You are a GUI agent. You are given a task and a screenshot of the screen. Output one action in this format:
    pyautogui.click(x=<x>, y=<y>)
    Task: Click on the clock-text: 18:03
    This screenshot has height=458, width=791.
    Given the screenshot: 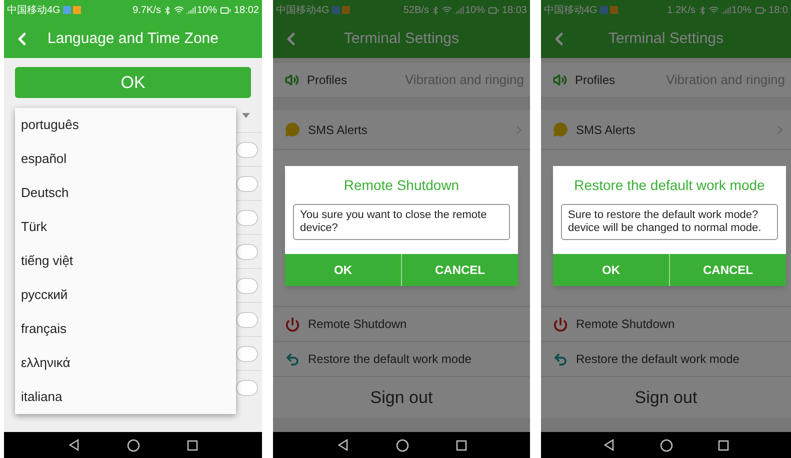 What is the action you would take?
    pyautogui.click(x=514, y=11)
    